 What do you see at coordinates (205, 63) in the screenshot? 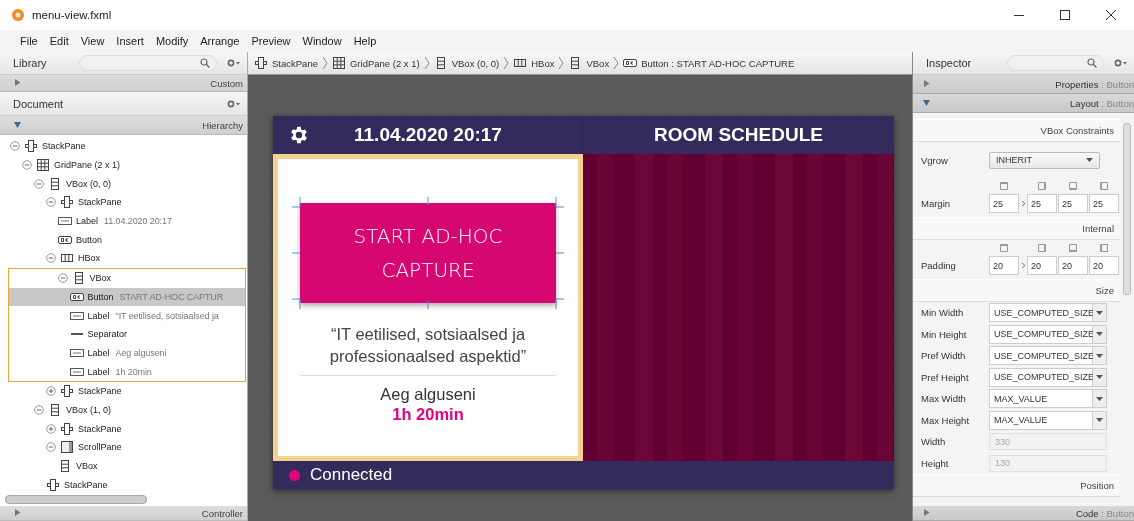
I see `search-icon` at bounding box center [205, 63].